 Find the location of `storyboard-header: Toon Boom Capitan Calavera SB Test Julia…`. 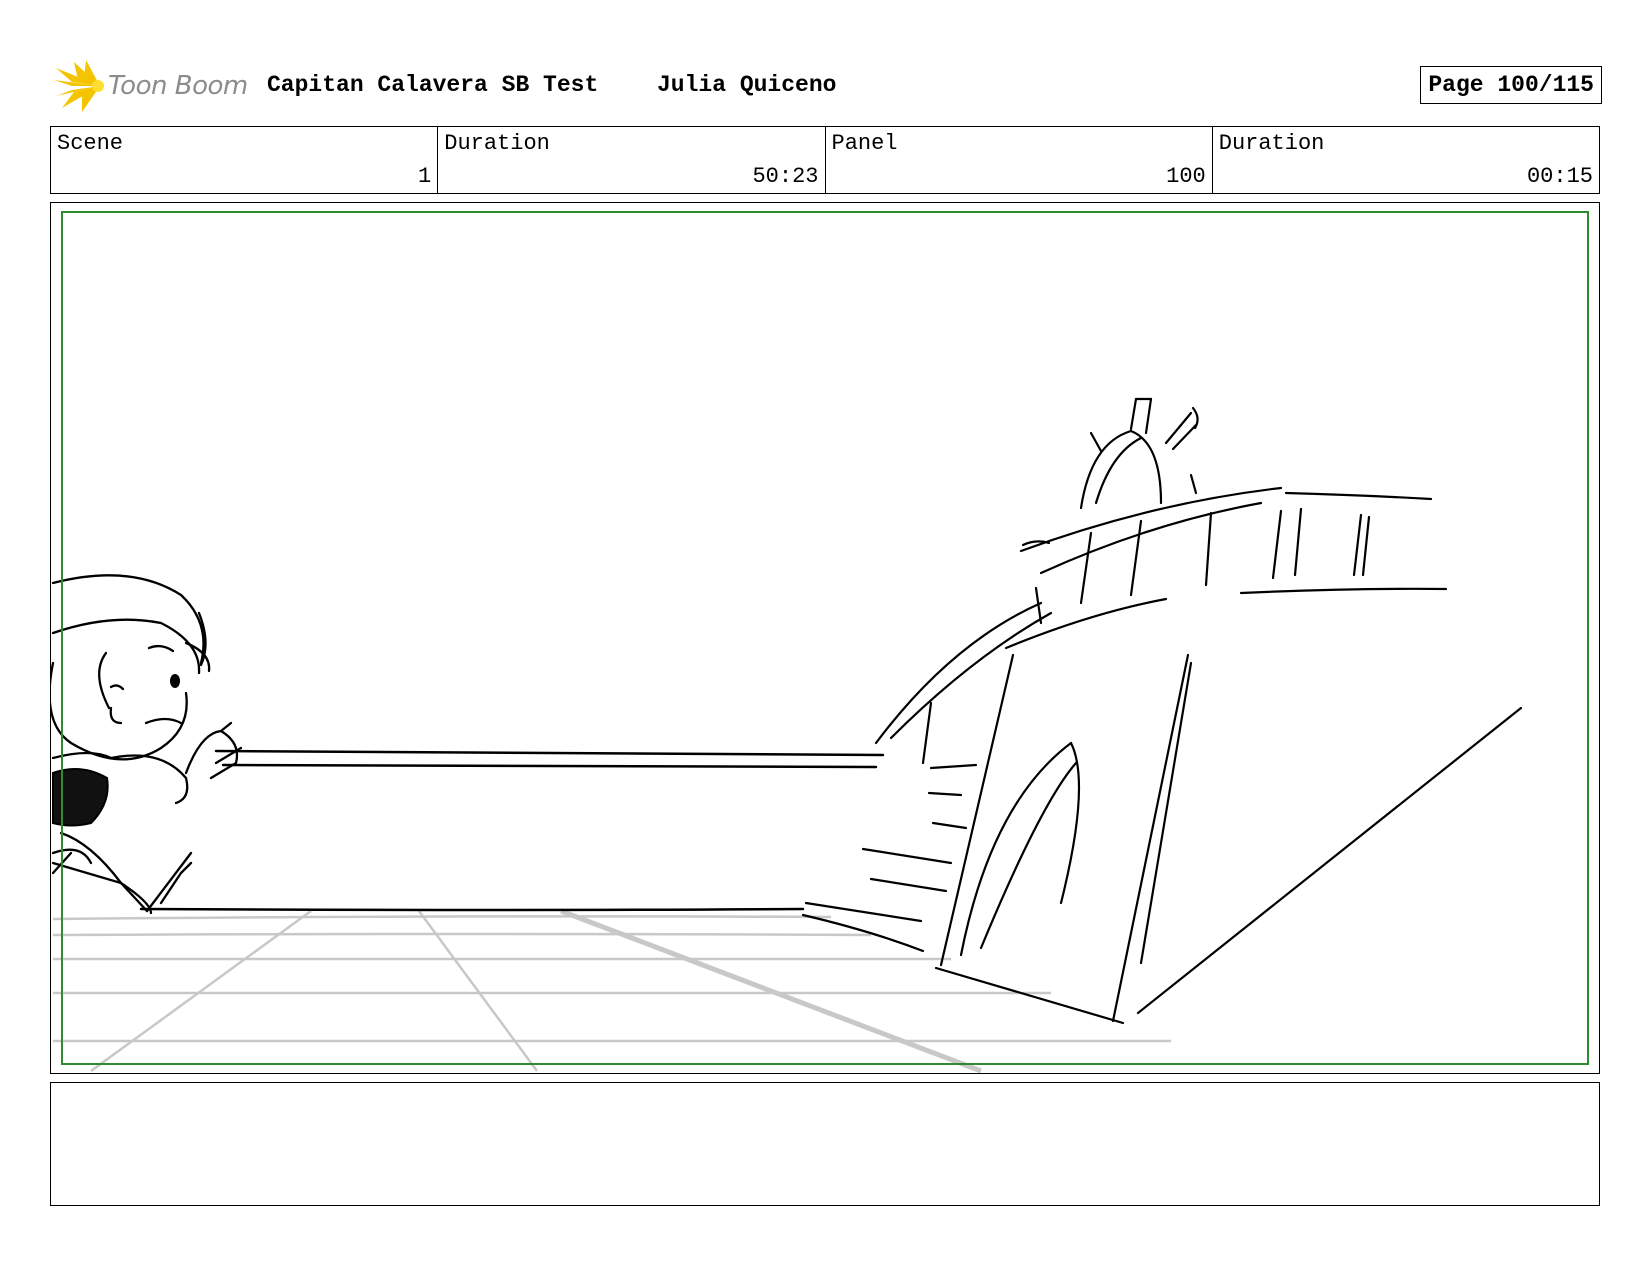

storyboard-header: Toon Boom Capitan Calavera SB Test Julia… is located at coordinates (827, 84).